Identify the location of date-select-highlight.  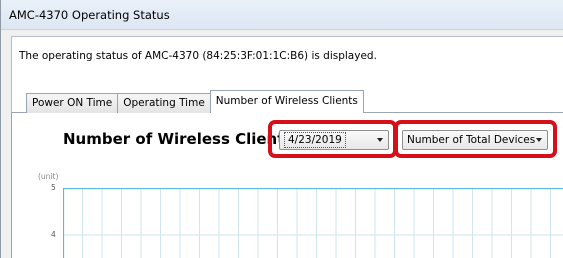
(332, 139).